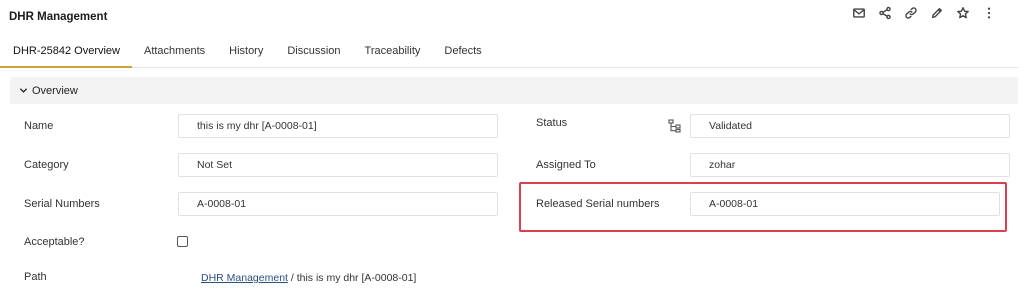  Describe the element at coordinates (911, 13) in the screenshot. I see `link-icon` at that location.